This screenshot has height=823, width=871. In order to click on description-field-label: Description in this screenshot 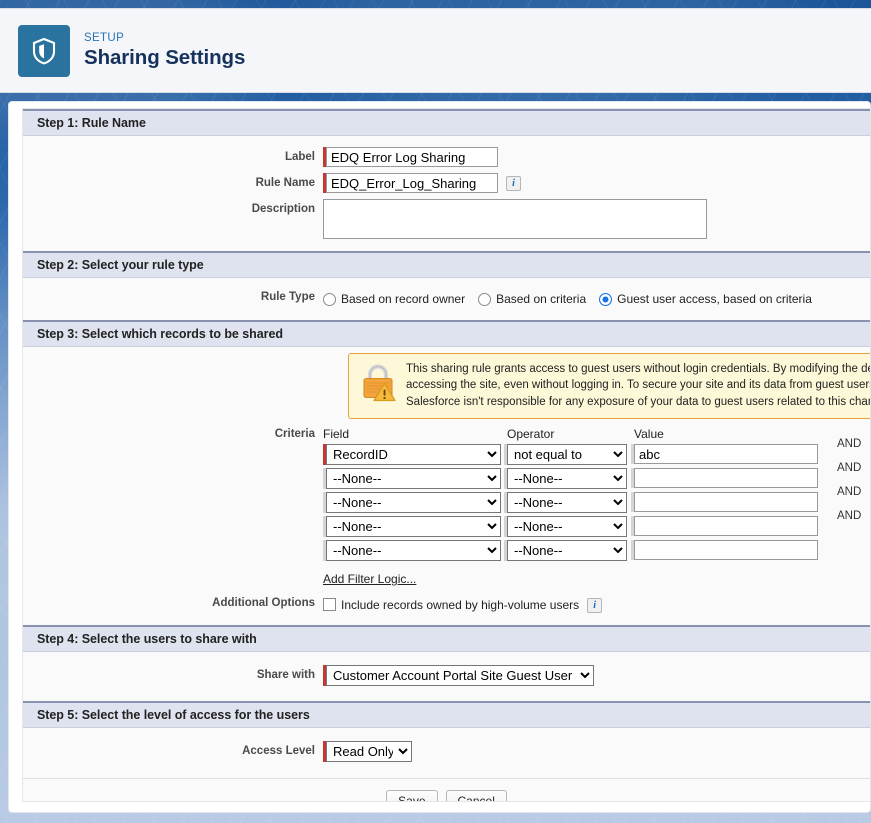, I will do `click(283, 209)`.